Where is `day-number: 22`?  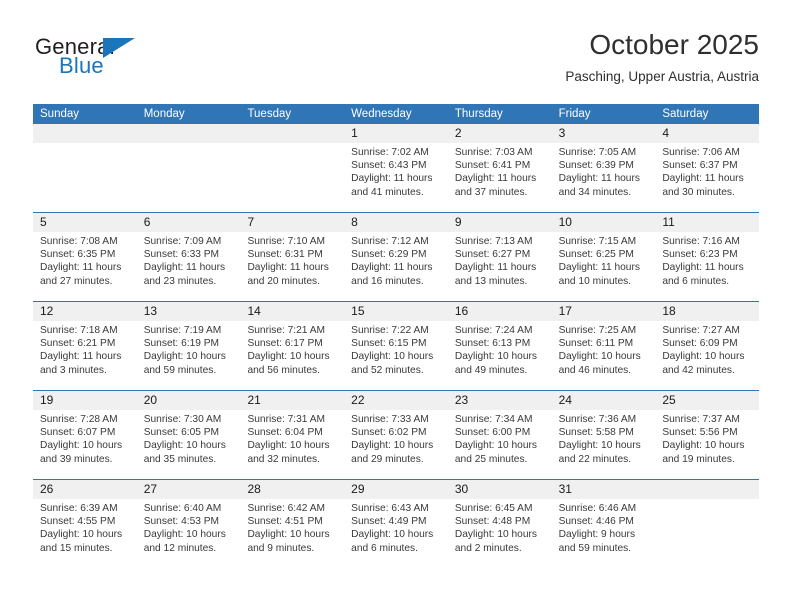 day-number: 22 is located at coordinates (396, 400).